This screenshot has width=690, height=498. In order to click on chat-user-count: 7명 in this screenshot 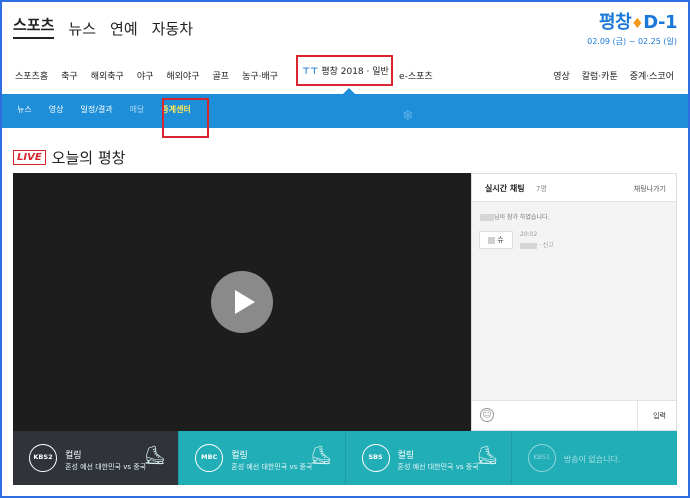, I will do `click(541, 189)`.